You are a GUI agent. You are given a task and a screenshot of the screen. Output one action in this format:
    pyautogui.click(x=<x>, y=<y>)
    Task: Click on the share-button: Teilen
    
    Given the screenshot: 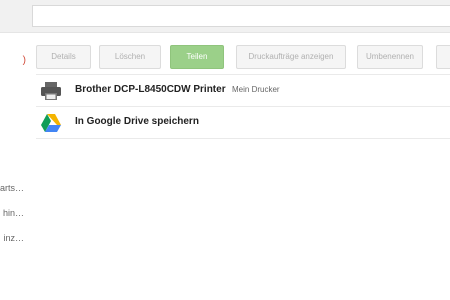 What is the action you would take?
    pyautogui.click(x=197, y=57)
    